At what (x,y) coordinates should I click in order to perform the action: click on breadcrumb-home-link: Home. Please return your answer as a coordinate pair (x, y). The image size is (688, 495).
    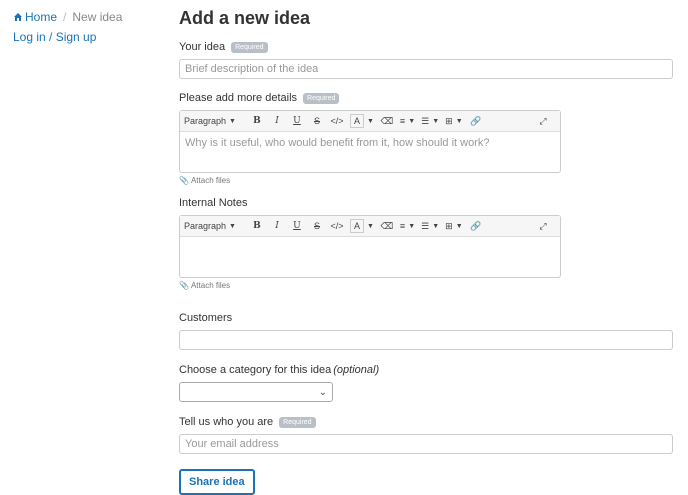
    Looking at the image, I should click on (35, 17).